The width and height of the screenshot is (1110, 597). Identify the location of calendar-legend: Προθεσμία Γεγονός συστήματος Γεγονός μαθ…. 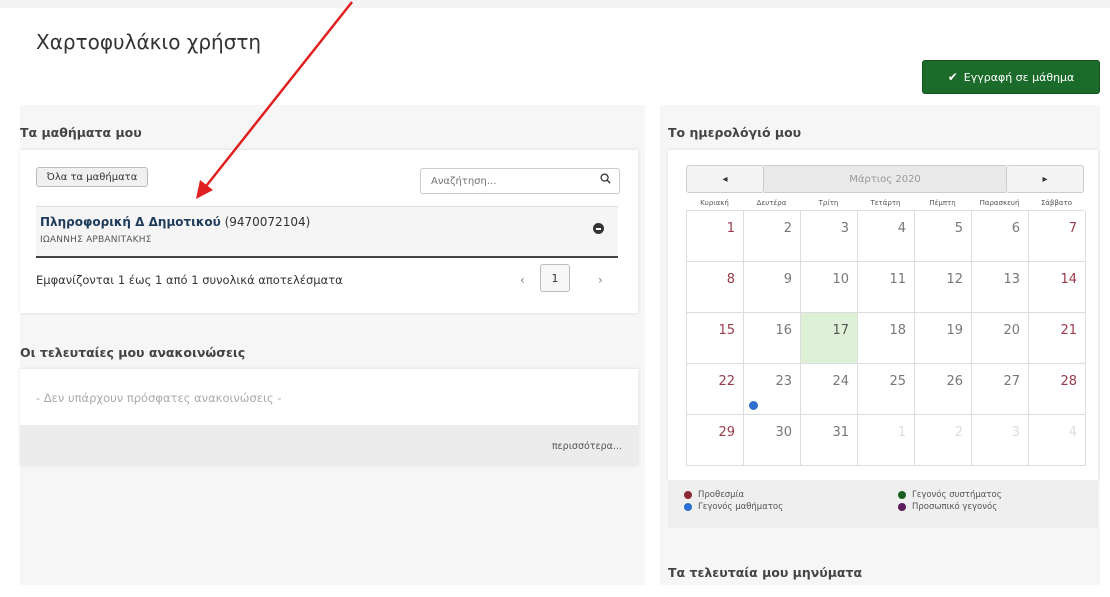
(883, 504).